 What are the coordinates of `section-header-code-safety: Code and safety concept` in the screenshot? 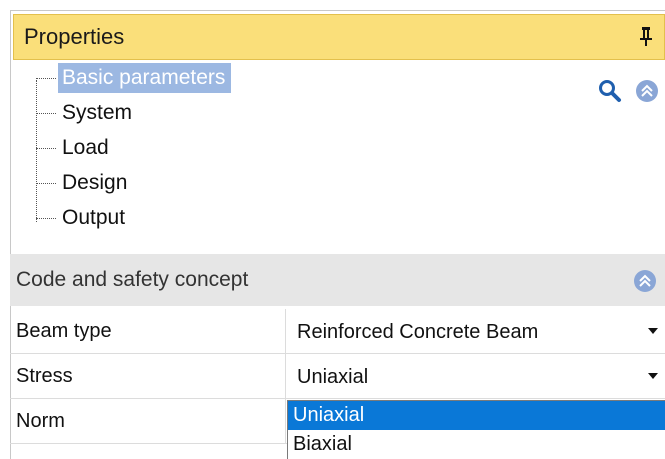 It's located at (337, 280).